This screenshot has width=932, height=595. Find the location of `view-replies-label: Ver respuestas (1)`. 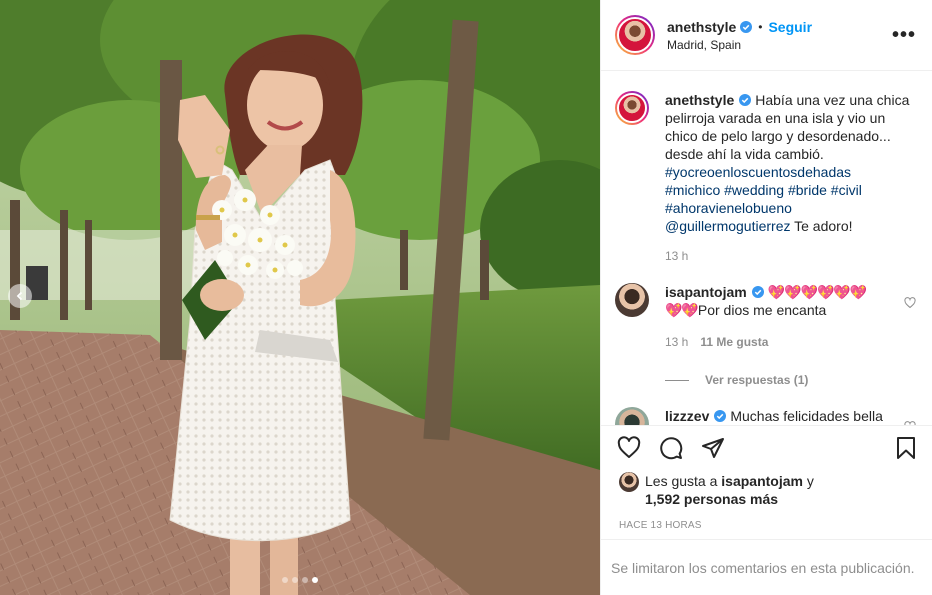

view-replies-label: Ver respuestas (1) is located at coordinates (757, 380).